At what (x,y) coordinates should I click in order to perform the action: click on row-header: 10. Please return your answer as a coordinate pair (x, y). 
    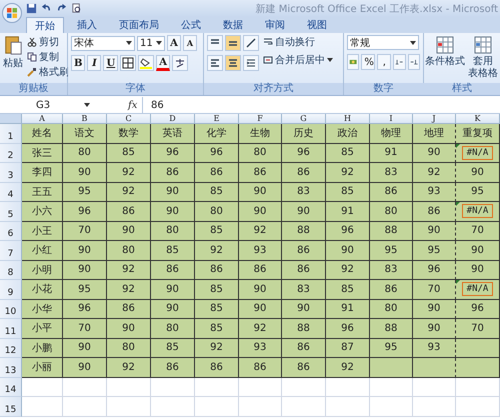
    Looking at the image, I should click on (11, 309).